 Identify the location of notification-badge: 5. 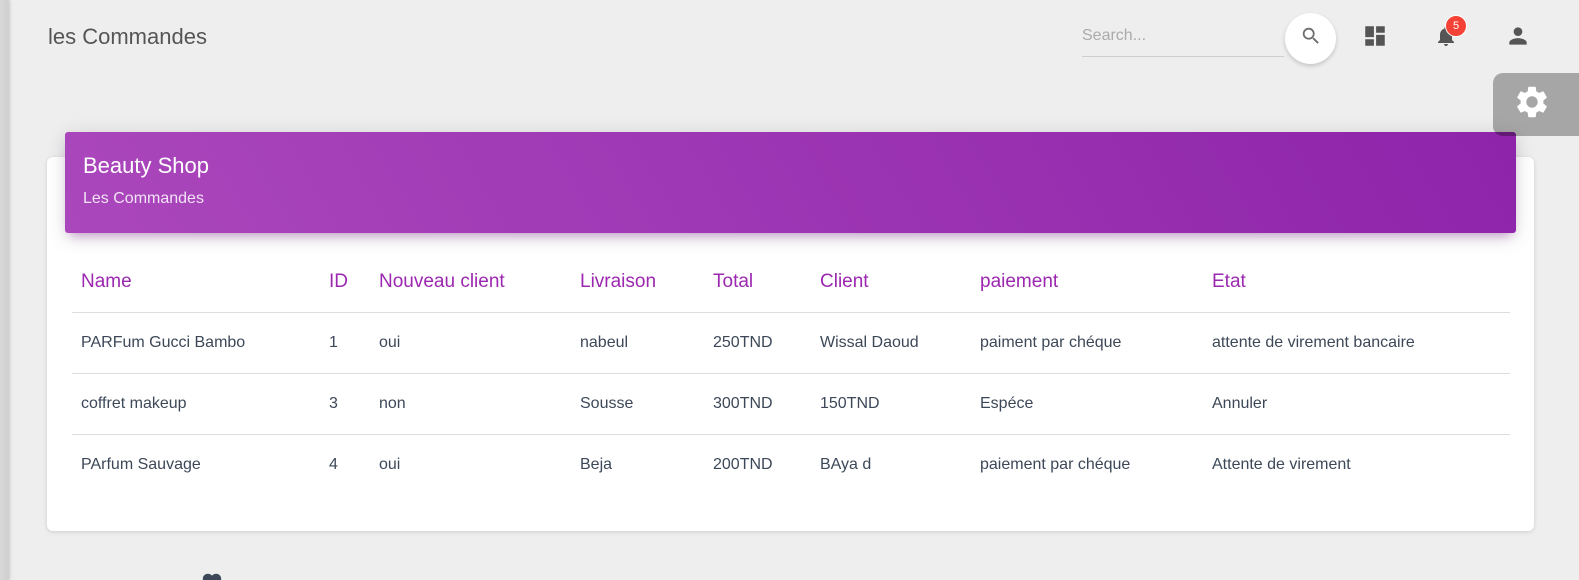
(1456, 26).